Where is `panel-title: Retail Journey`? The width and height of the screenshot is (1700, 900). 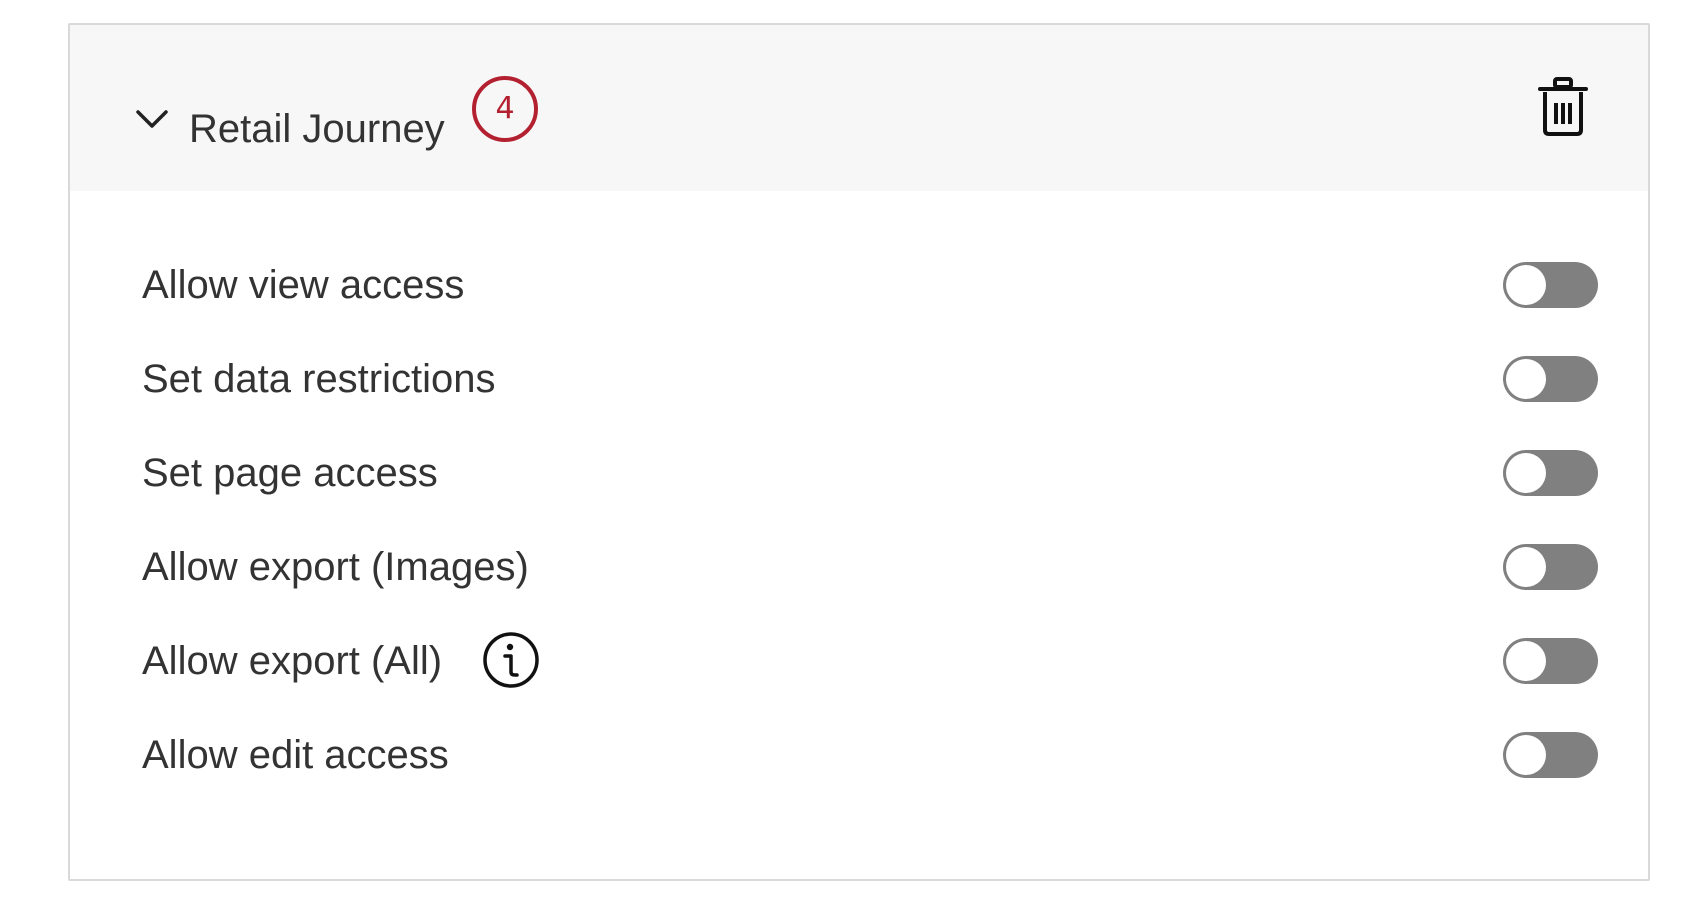 panel-title: Retail Journey is located at coordinates (317, 129).